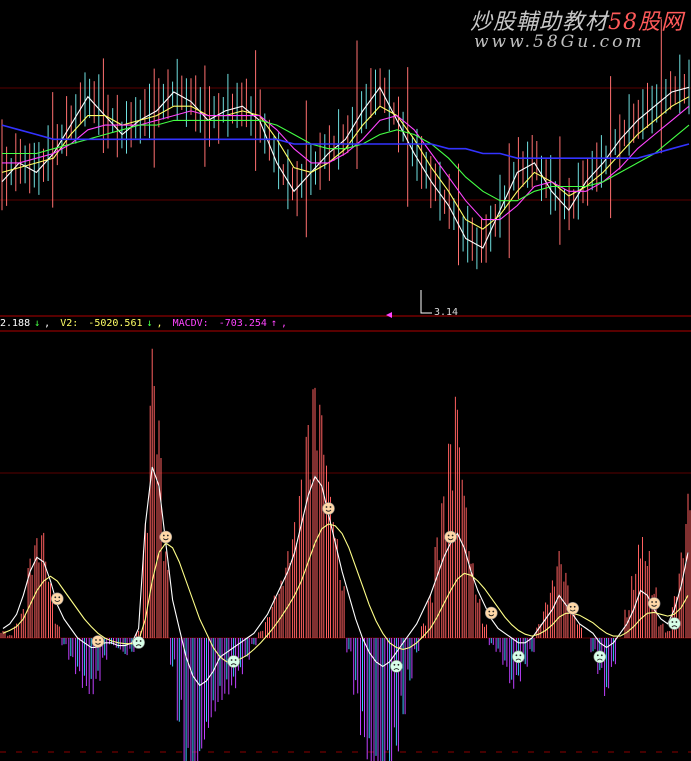 This screenshot has height=761, width=691. What do you see at coordinates (242, 323) in the screenshot?
I see `legend-macdv-value: -703.254` at bounding box center [242, 323].